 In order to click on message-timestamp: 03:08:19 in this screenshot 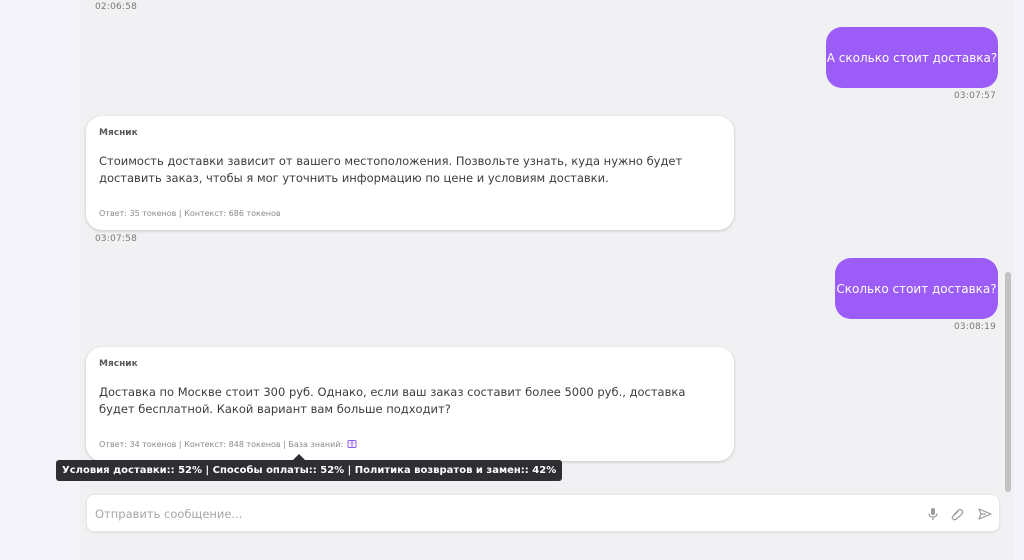, I will do `click(975, 327)`.